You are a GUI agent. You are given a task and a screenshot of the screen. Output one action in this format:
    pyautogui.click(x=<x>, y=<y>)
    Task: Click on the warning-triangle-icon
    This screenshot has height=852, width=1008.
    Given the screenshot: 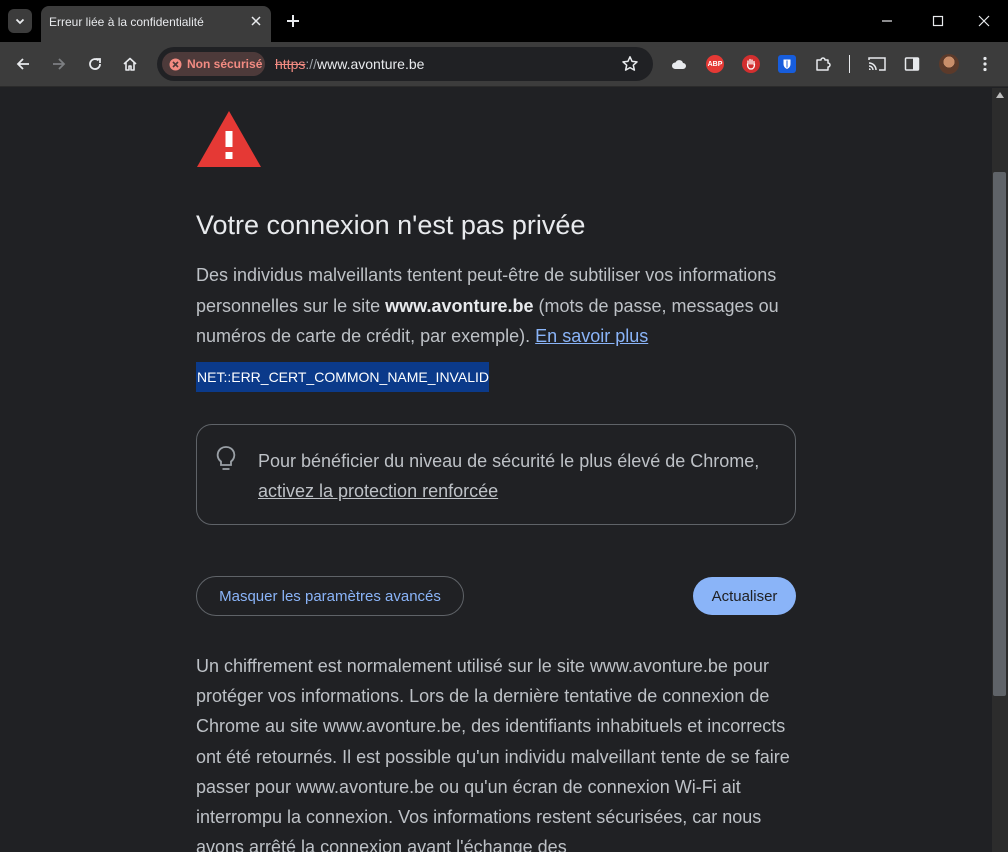 What is the action you would take?
    pyautogui.click(x=229, y=139)
    